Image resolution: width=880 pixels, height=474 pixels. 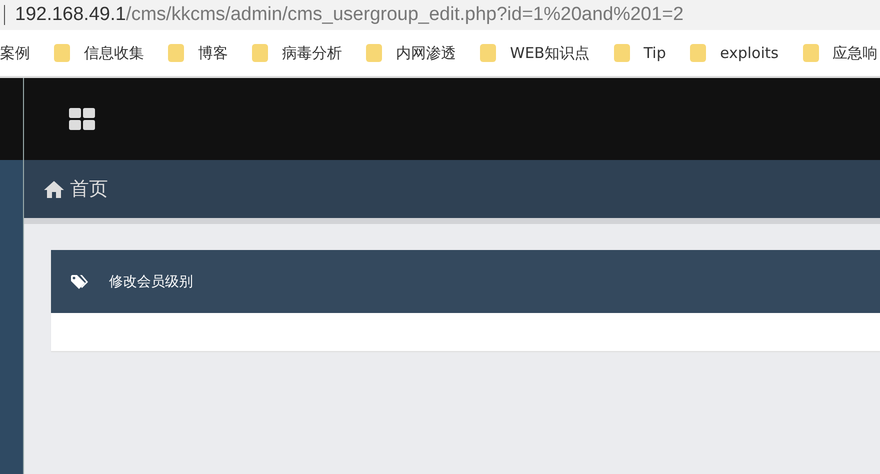 I want to click on tag-icon, so click(x=80, y=281).